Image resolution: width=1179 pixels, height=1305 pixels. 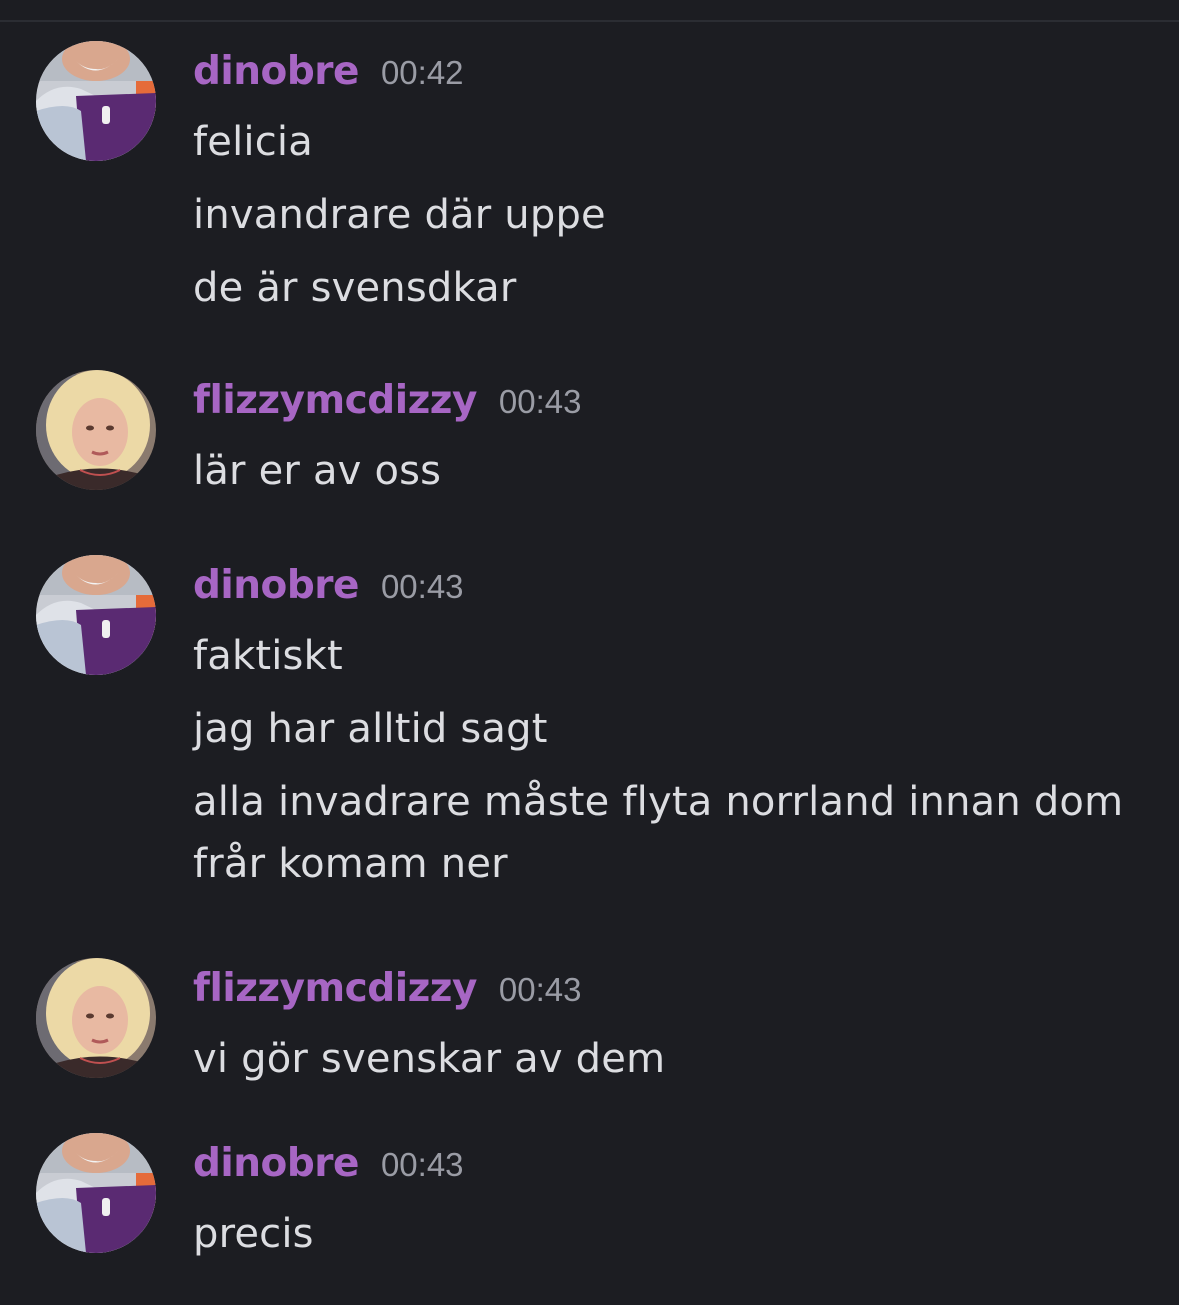 I want to click on message-text: lär er av oss, so click(x=317, y=471).